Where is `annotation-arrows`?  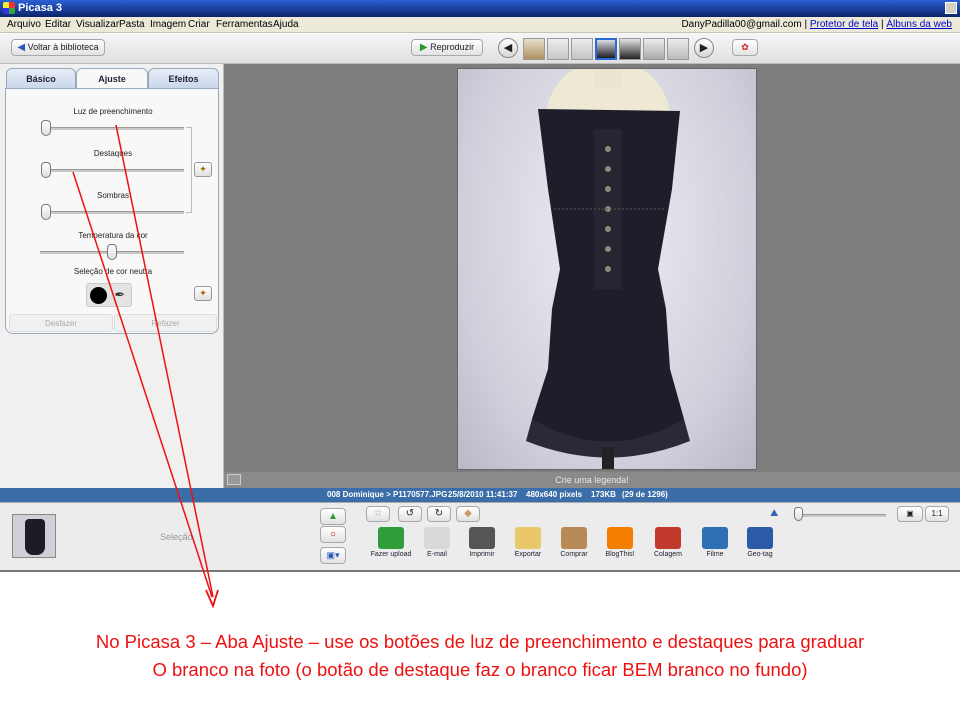 annotation-arrows is located at coordinates (145, 366).